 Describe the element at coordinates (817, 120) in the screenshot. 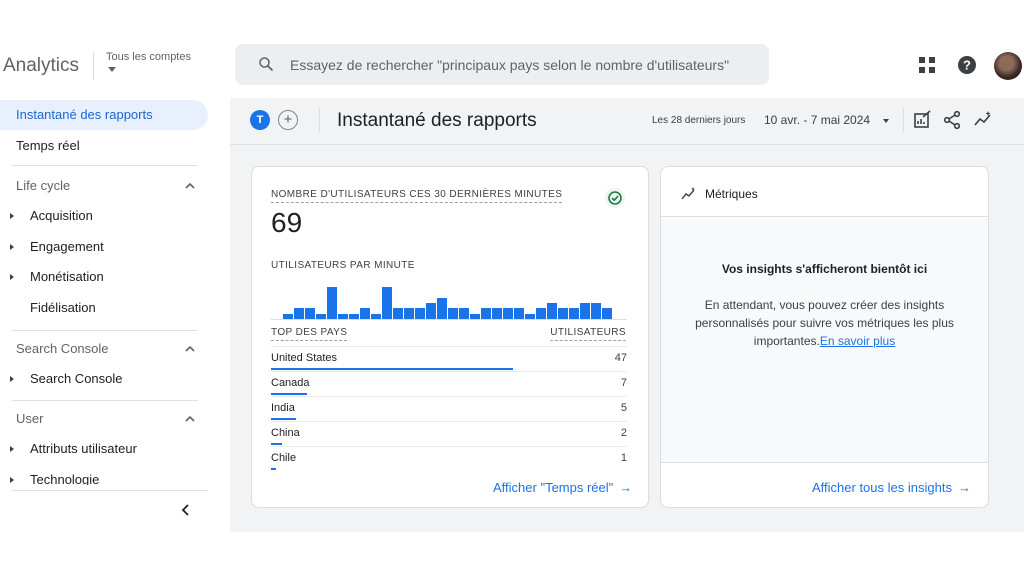

I see `date-range-value: 10 avr. - 7 mai 2024` at that location.